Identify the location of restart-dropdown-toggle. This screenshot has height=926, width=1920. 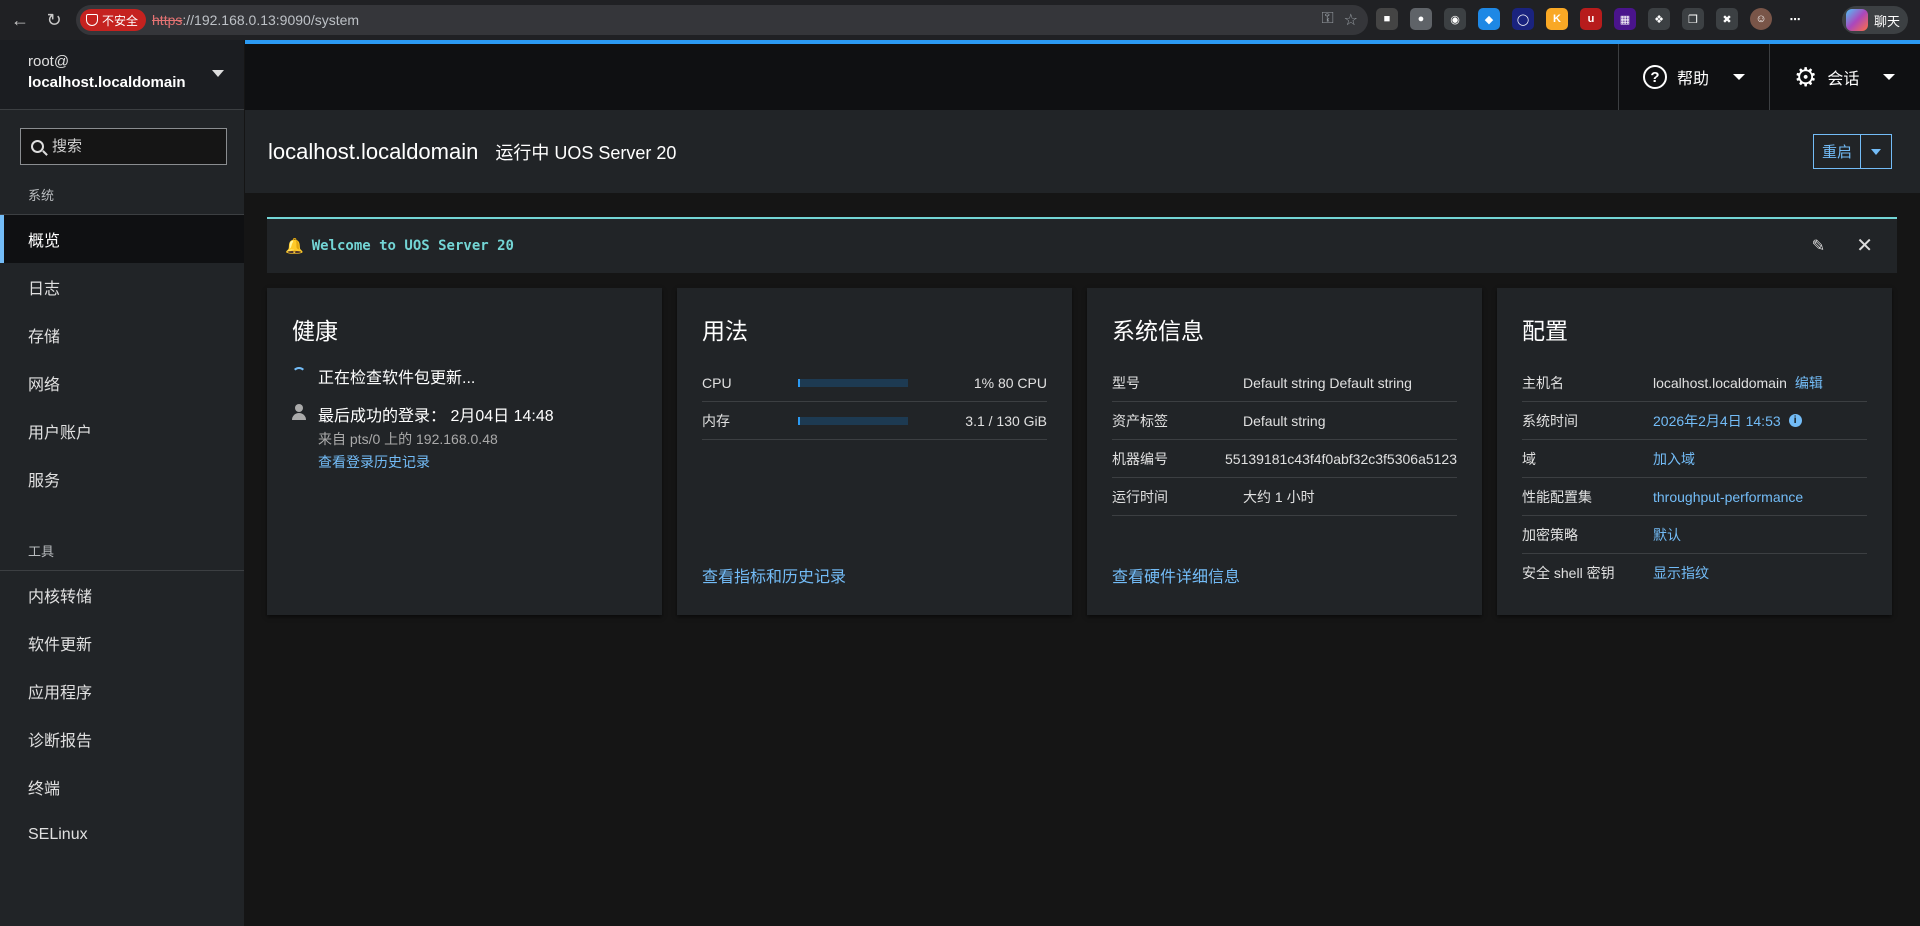
(1876, 151).